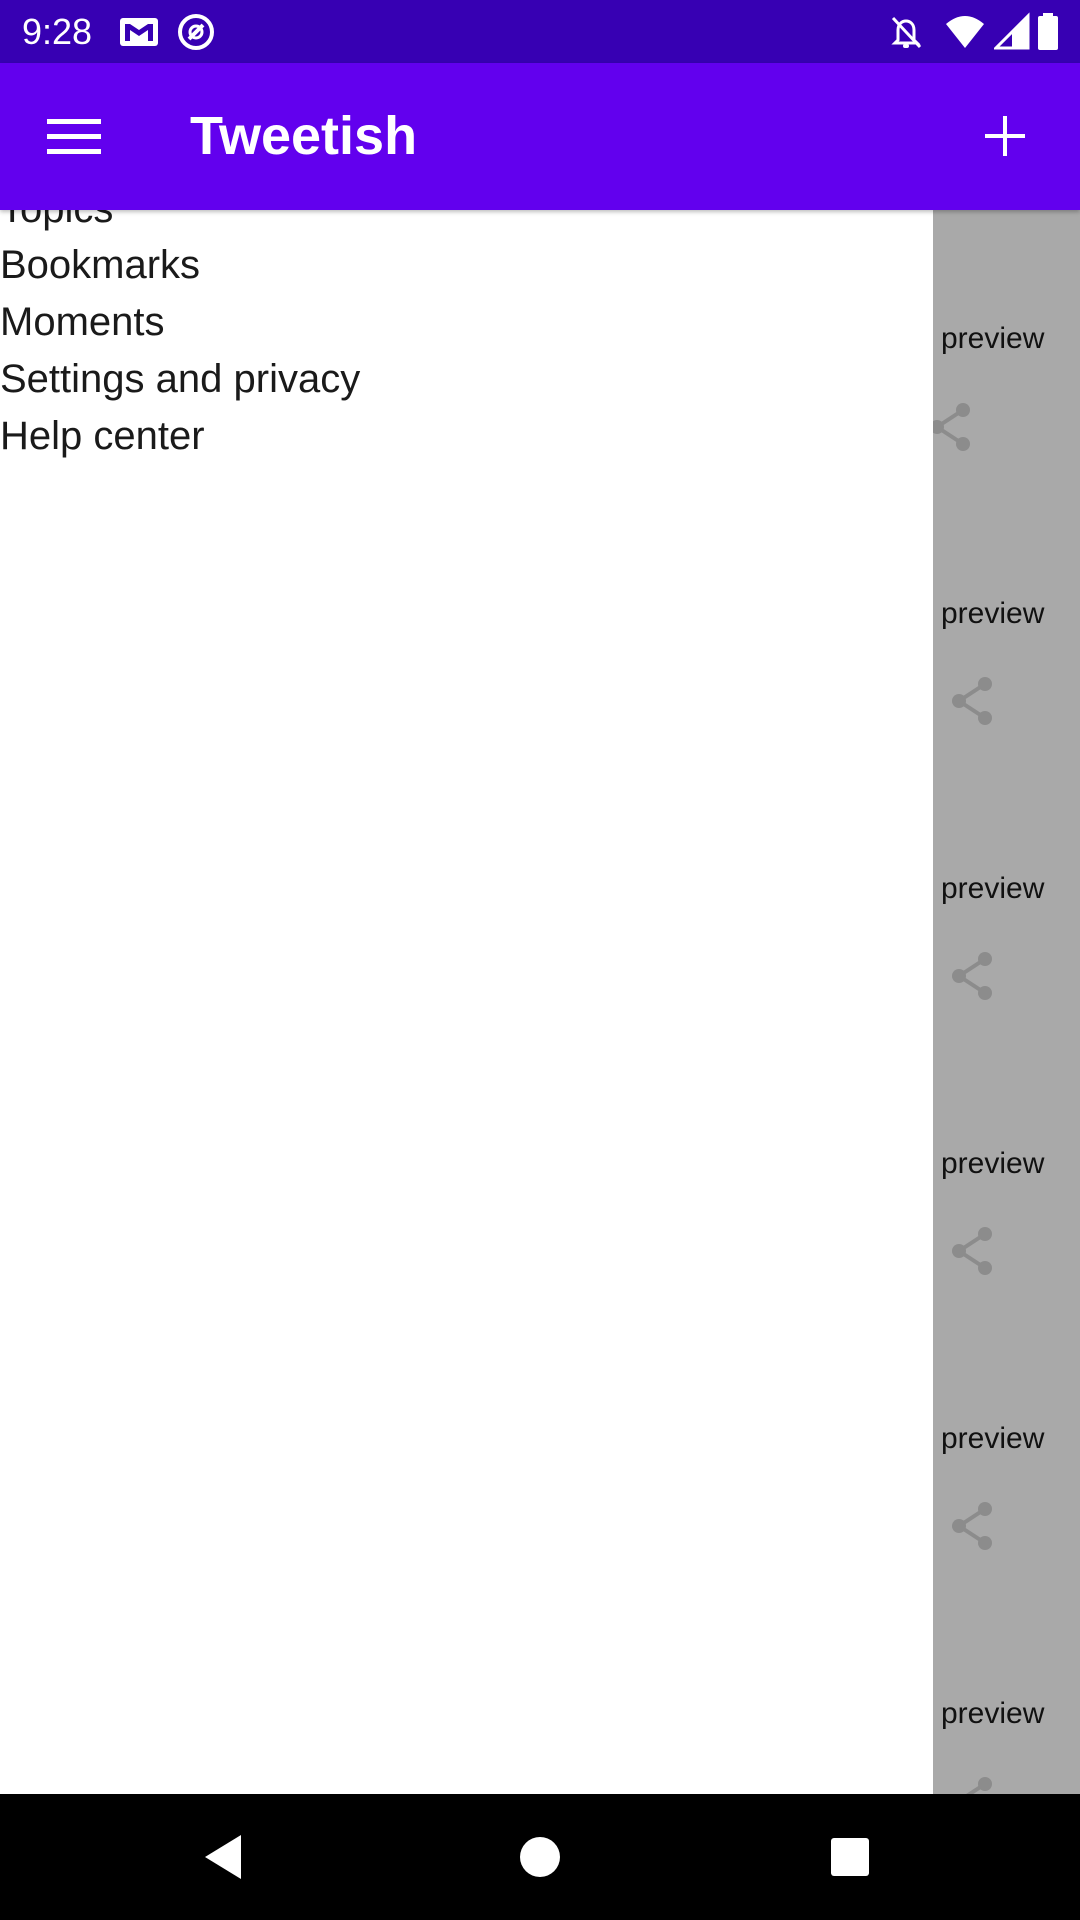 This screenshot has height=1920, width=1080. Describe the element at coordinates (100, 265) in the screenshot. I see `drawer-item-bookmarks: Bookmarks` at that location.